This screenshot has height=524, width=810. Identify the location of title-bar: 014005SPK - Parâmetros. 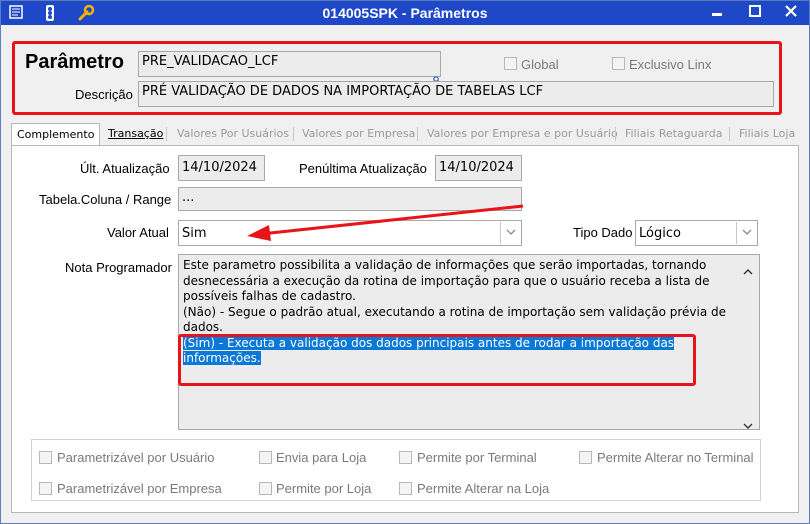
(405, 13).